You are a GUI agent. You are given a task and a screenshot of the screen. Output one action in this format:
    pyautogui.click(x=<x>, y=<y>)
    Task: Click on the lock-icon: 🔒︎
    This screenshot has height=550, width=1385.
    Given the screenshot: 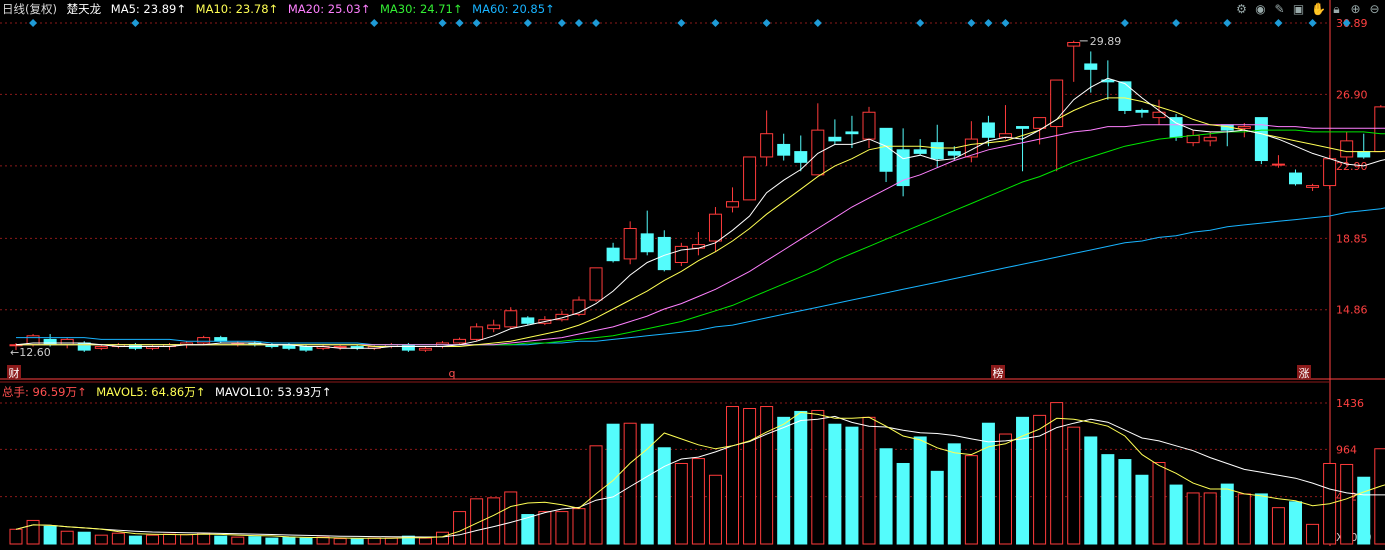 What is the action you would take?
    pyautogui.click(x=1336, y=9)
    